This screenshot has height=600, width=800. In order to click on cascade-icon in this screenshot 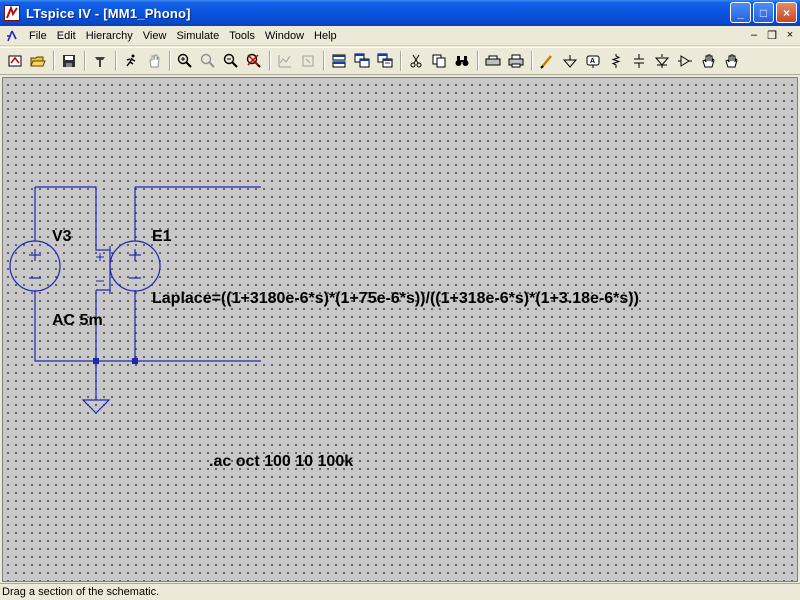, I will do `click(362, 61)`.